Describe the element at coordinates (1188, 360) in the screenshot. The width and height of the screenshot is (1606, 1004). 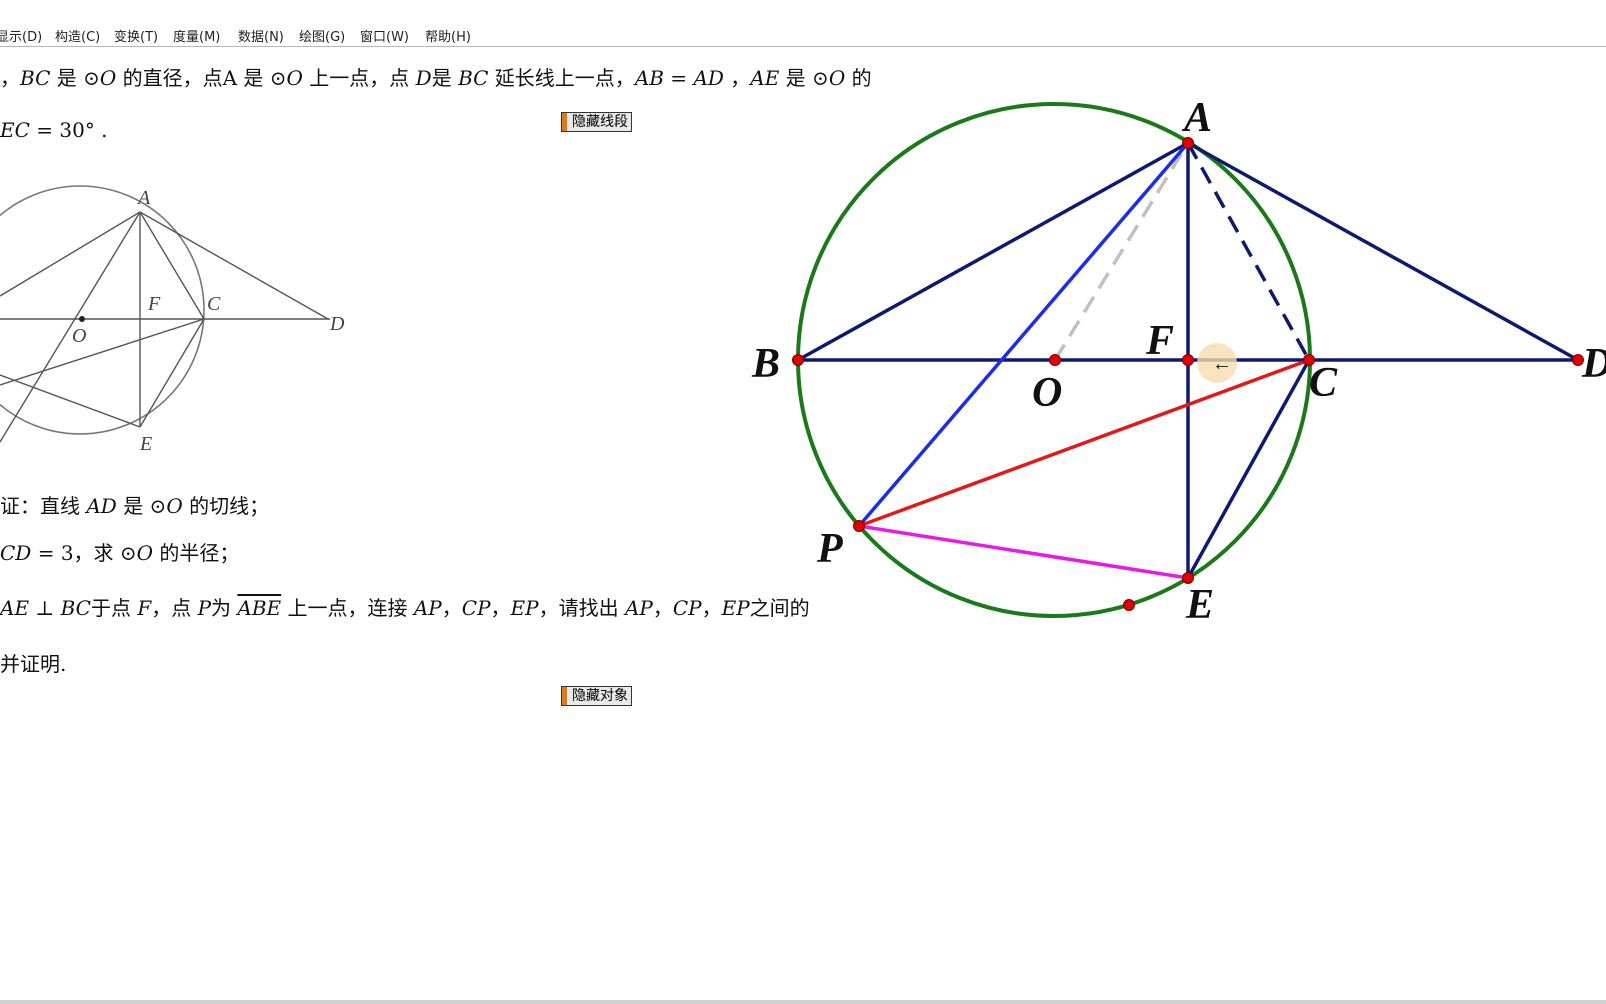
I see `point-f` at that location.